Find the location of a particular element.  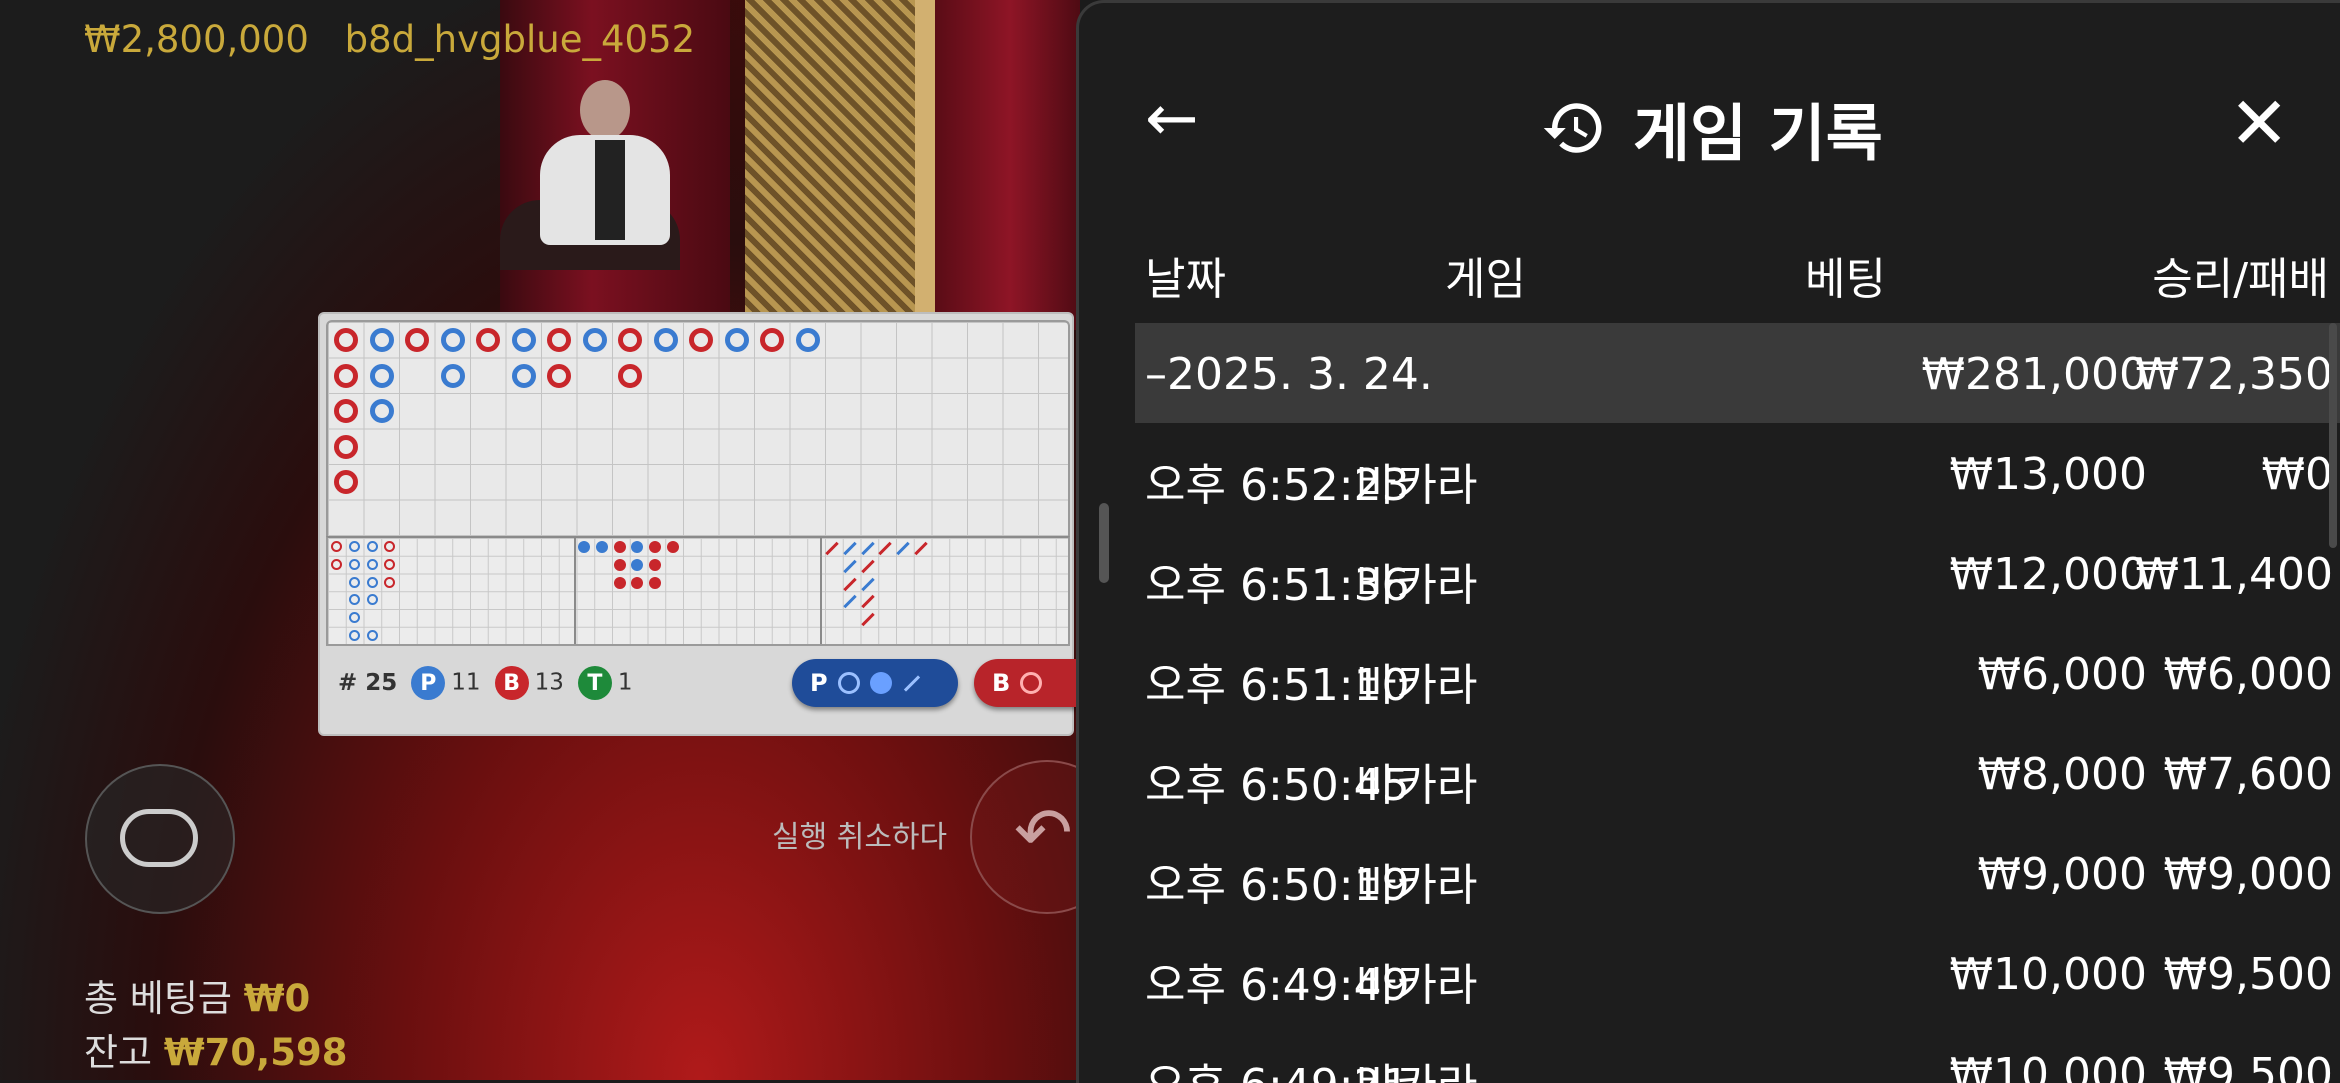

banker-predict-button: B is located at coordinates (1027, 683).